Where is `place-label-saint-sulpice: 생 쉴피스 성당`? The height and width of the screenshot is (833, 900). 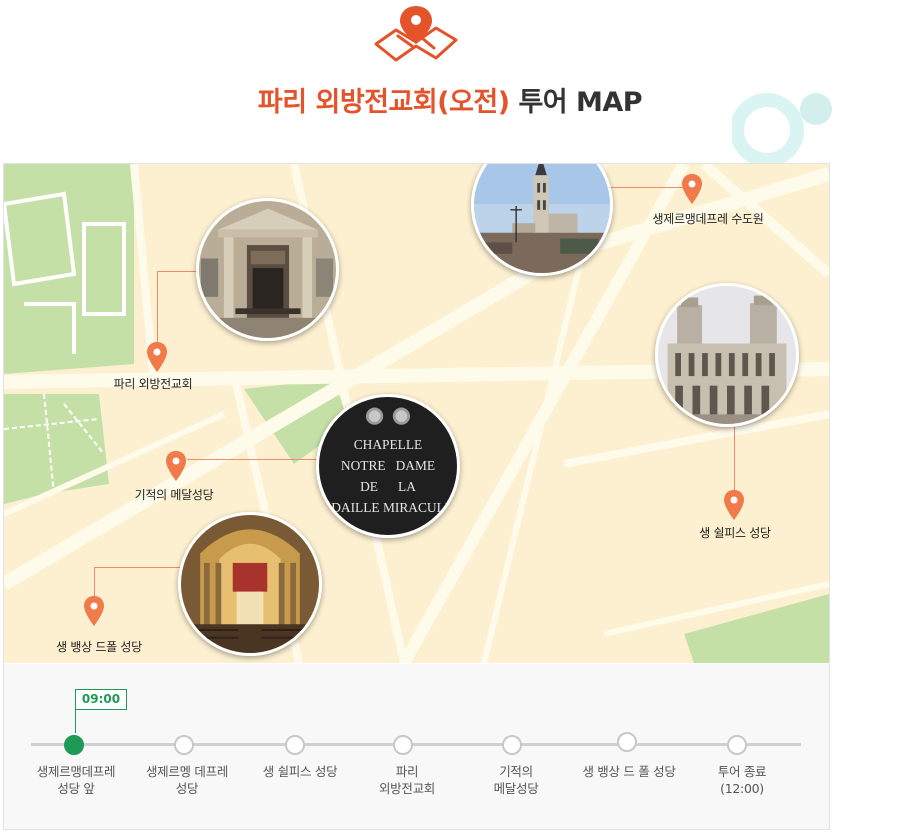
place-label-saint-sulpice: 생 쉴피스 성당 is located at coordinates (735, 533).